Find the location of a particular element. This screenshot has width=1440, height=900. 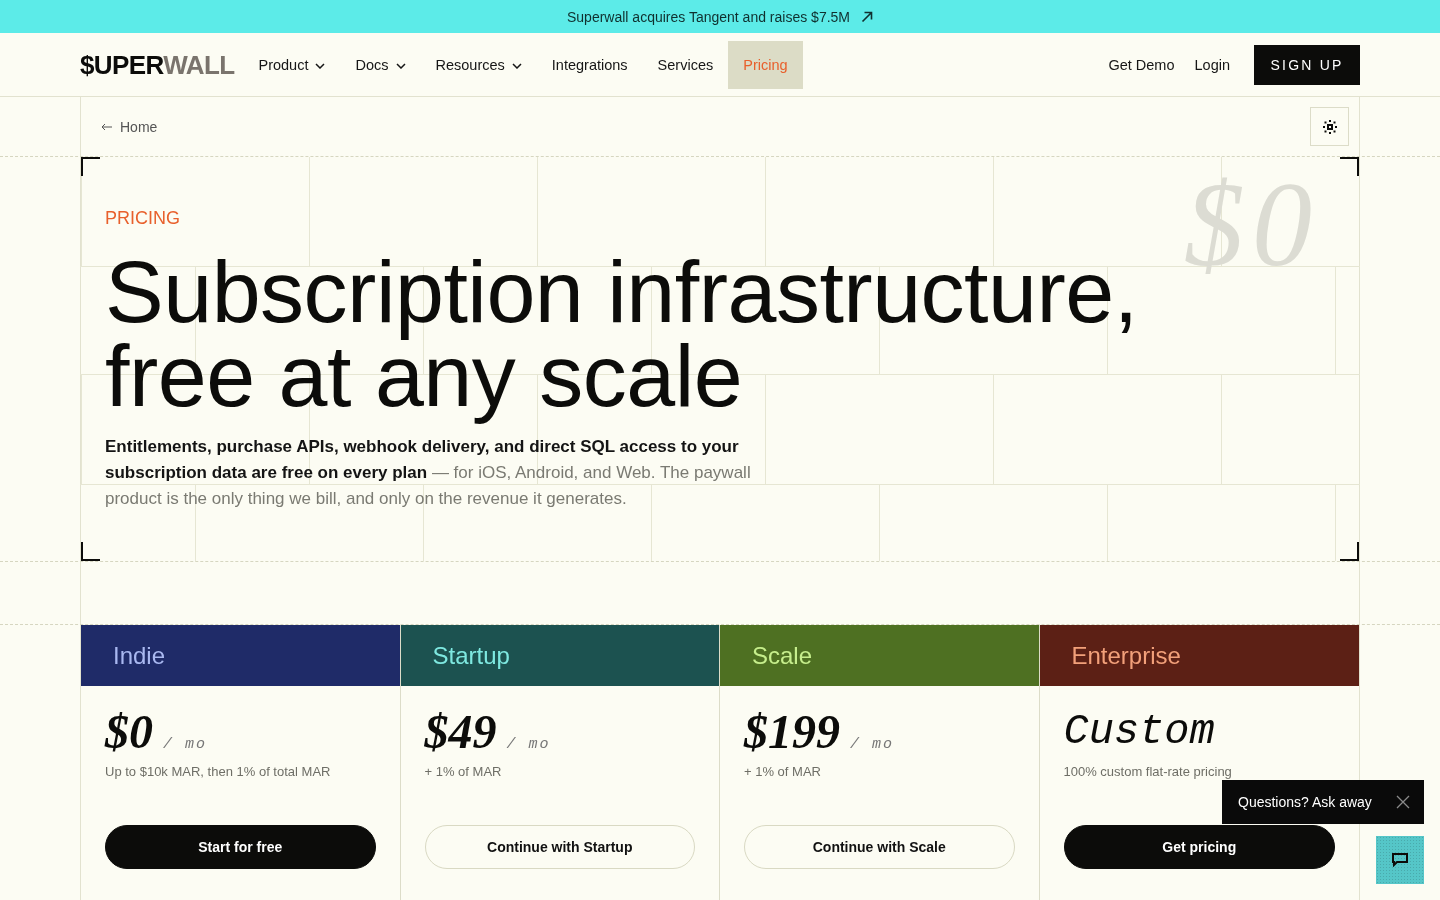

arrow-left-icon is located at coordinates (106, 126).